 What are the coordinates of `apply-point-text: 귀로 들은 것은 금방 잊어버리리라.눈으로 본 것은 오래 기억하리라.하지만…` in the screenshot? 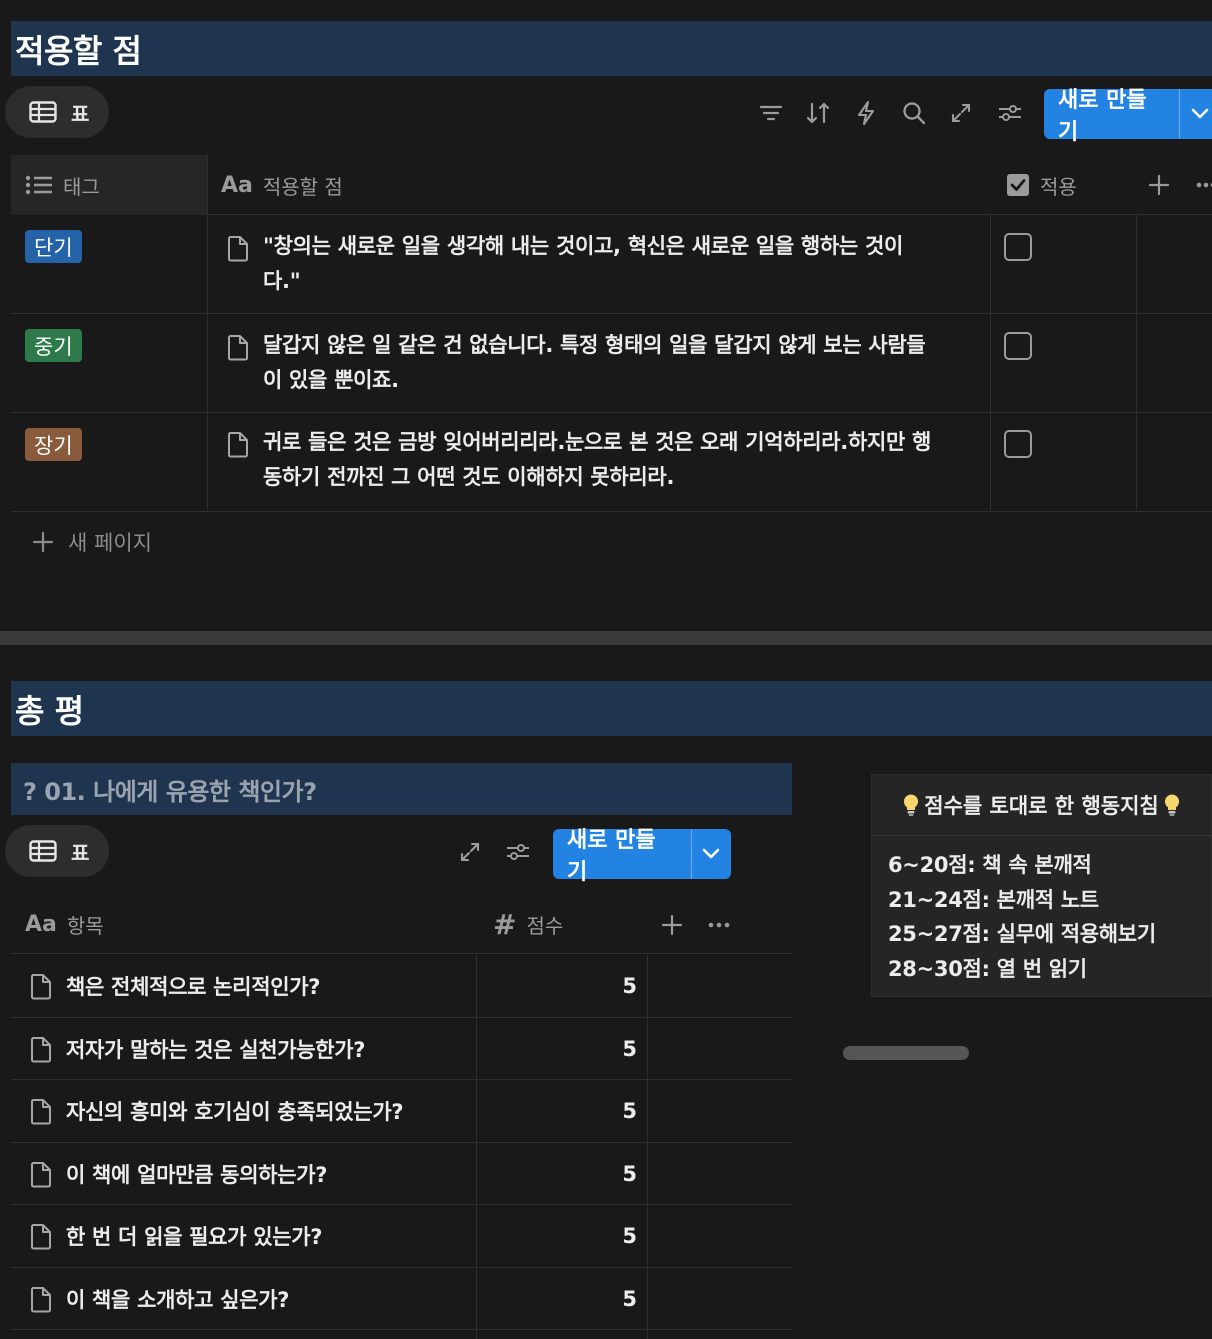 It's located at (620, 460).